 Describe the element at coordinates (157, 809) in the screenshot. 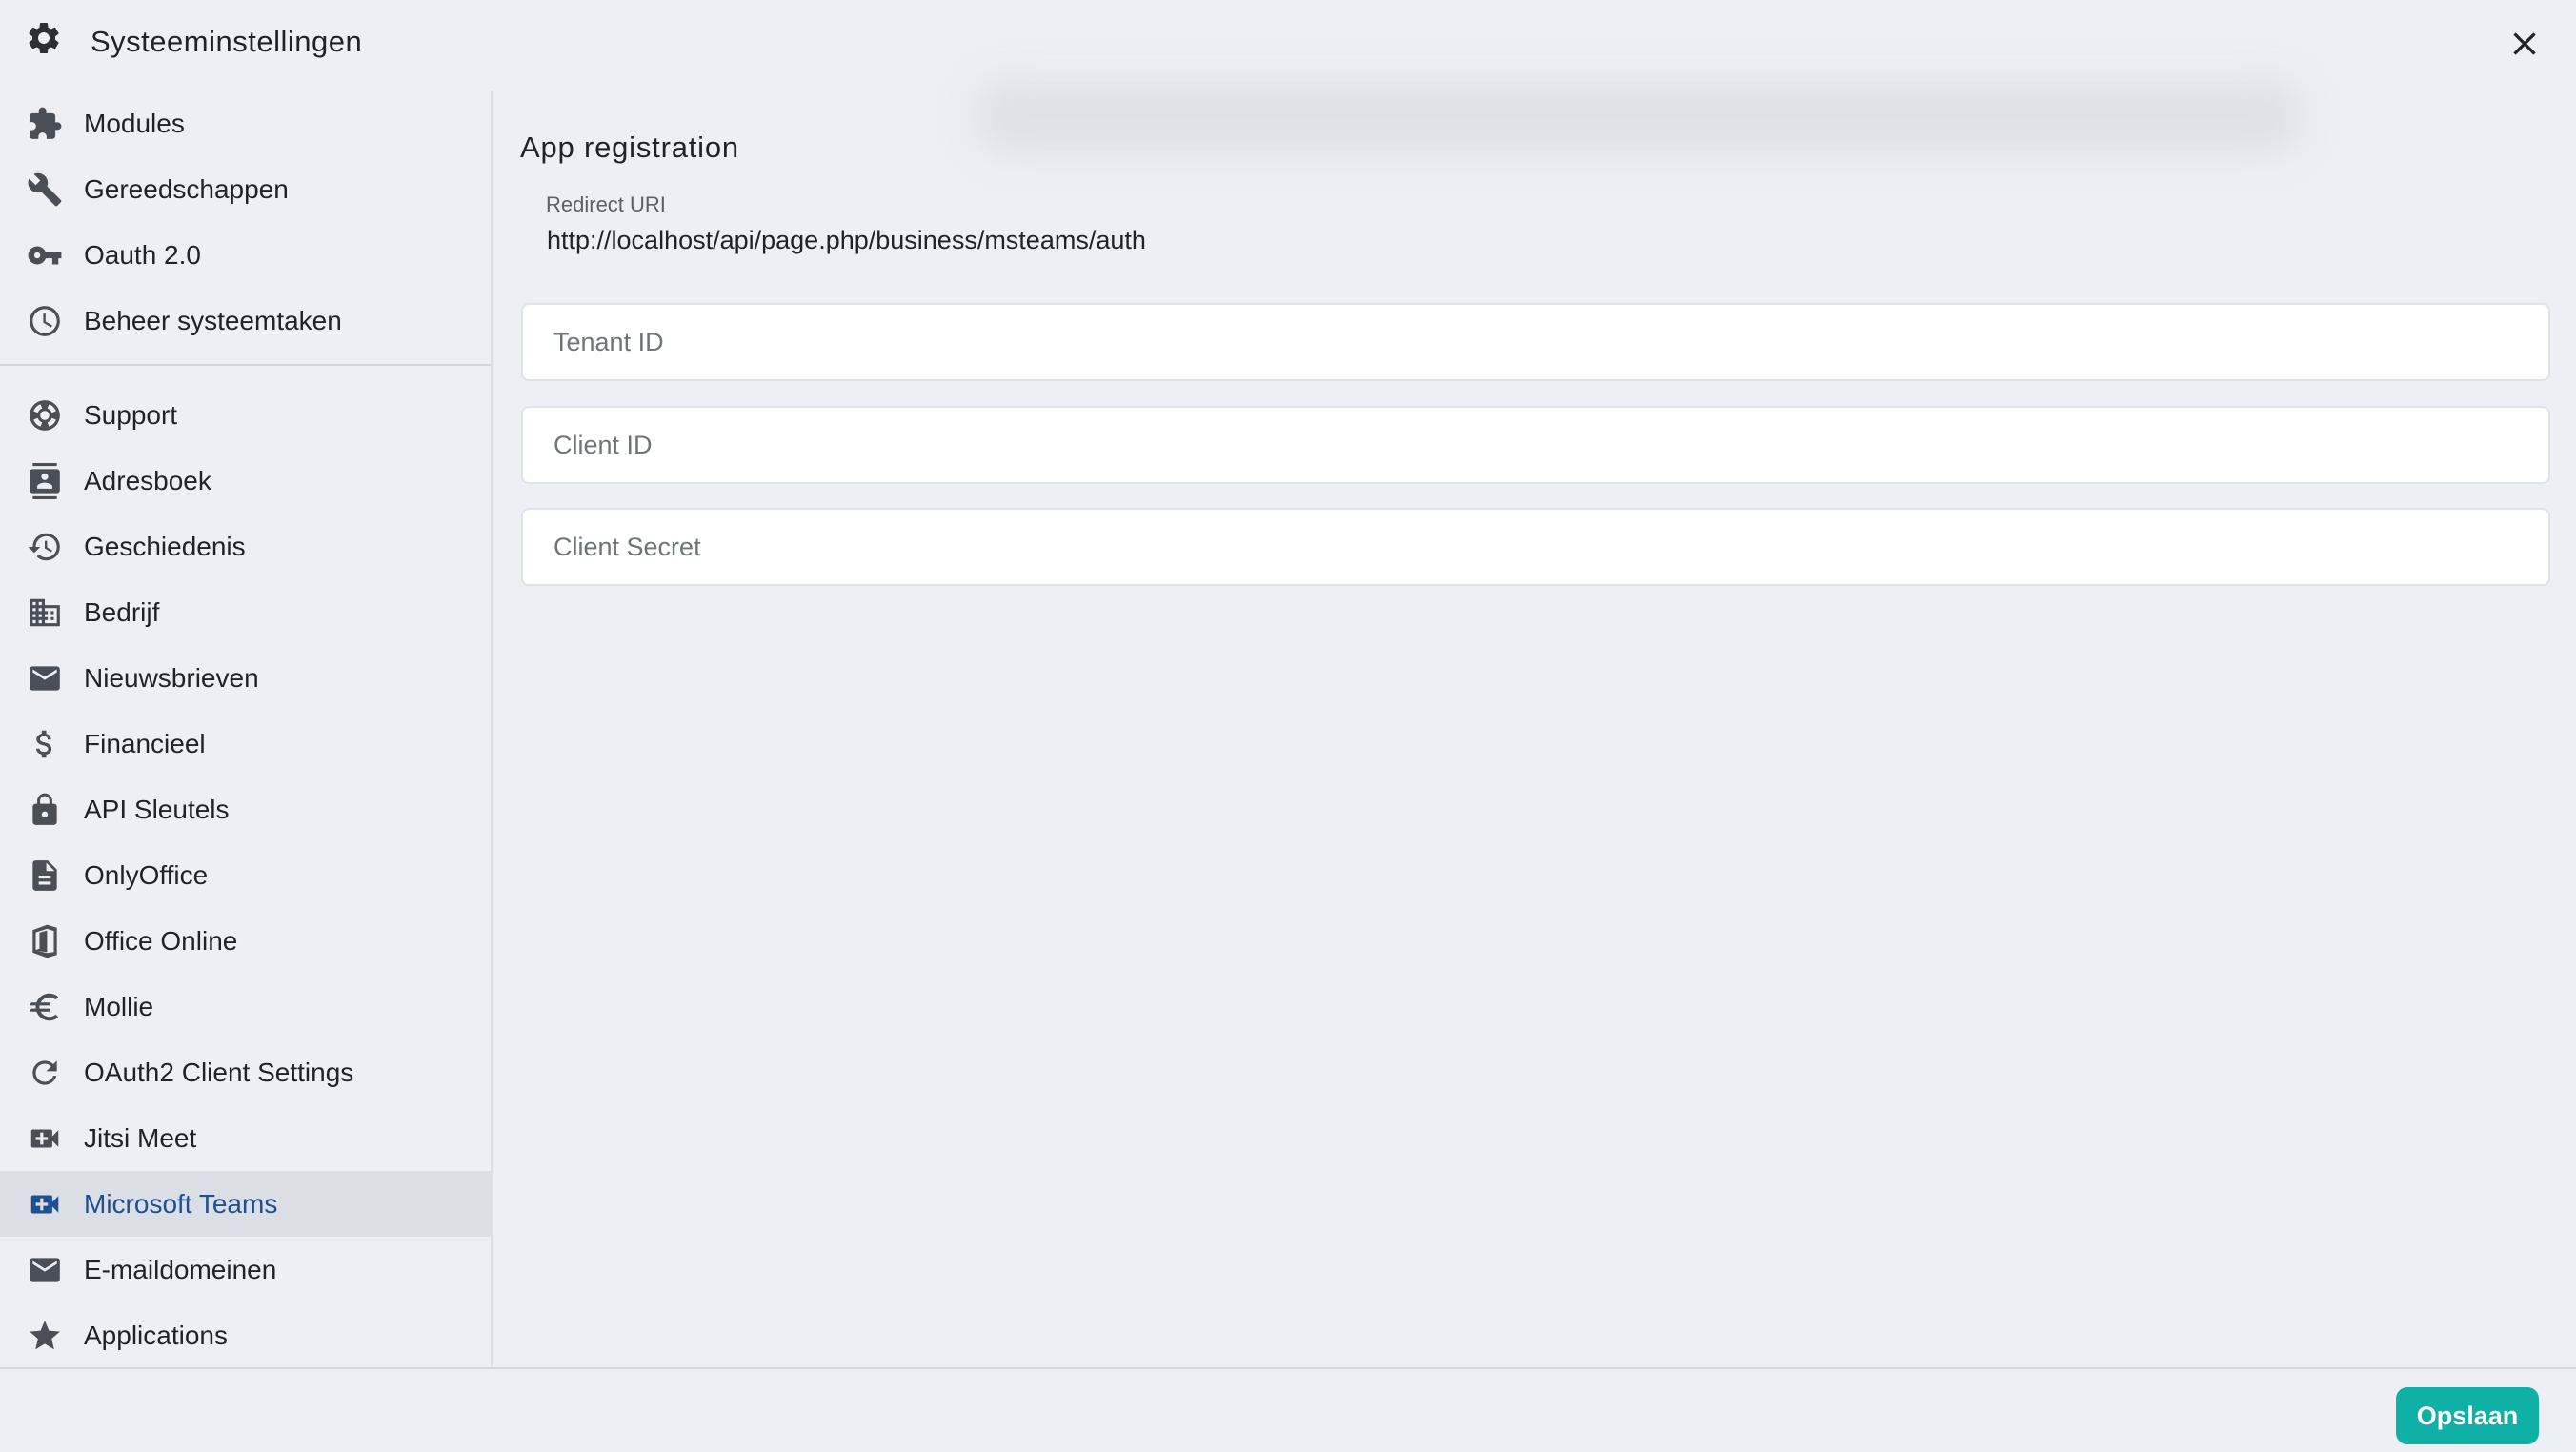

I see `sidebar-item-label: API Sleutels` at that location.